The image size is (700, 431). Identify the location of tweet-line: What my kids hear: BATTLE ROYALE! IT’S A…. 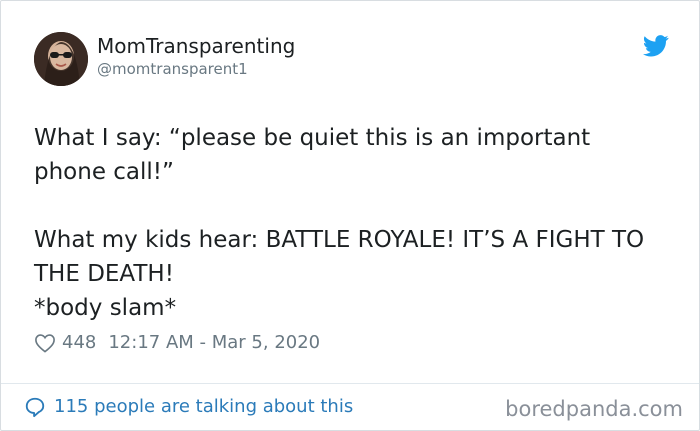
(339, 257).